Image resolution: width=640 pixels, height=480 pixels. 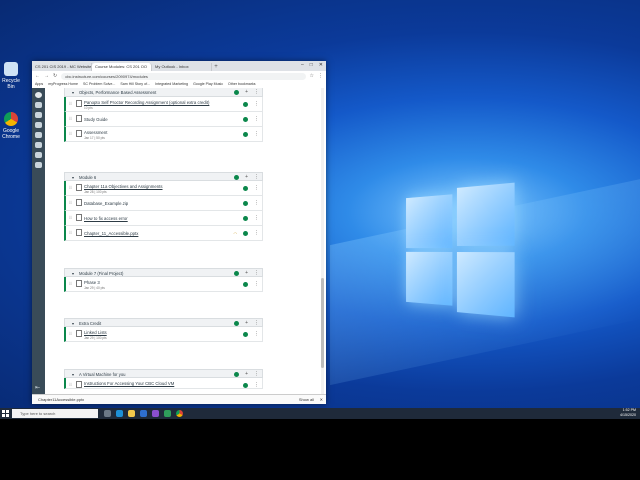 What do you see at coordinates (163, 203) in the screenshot?
I see `module-item: ⠿ Database_Example.zip ⋮` at bounding box center [163, 203].